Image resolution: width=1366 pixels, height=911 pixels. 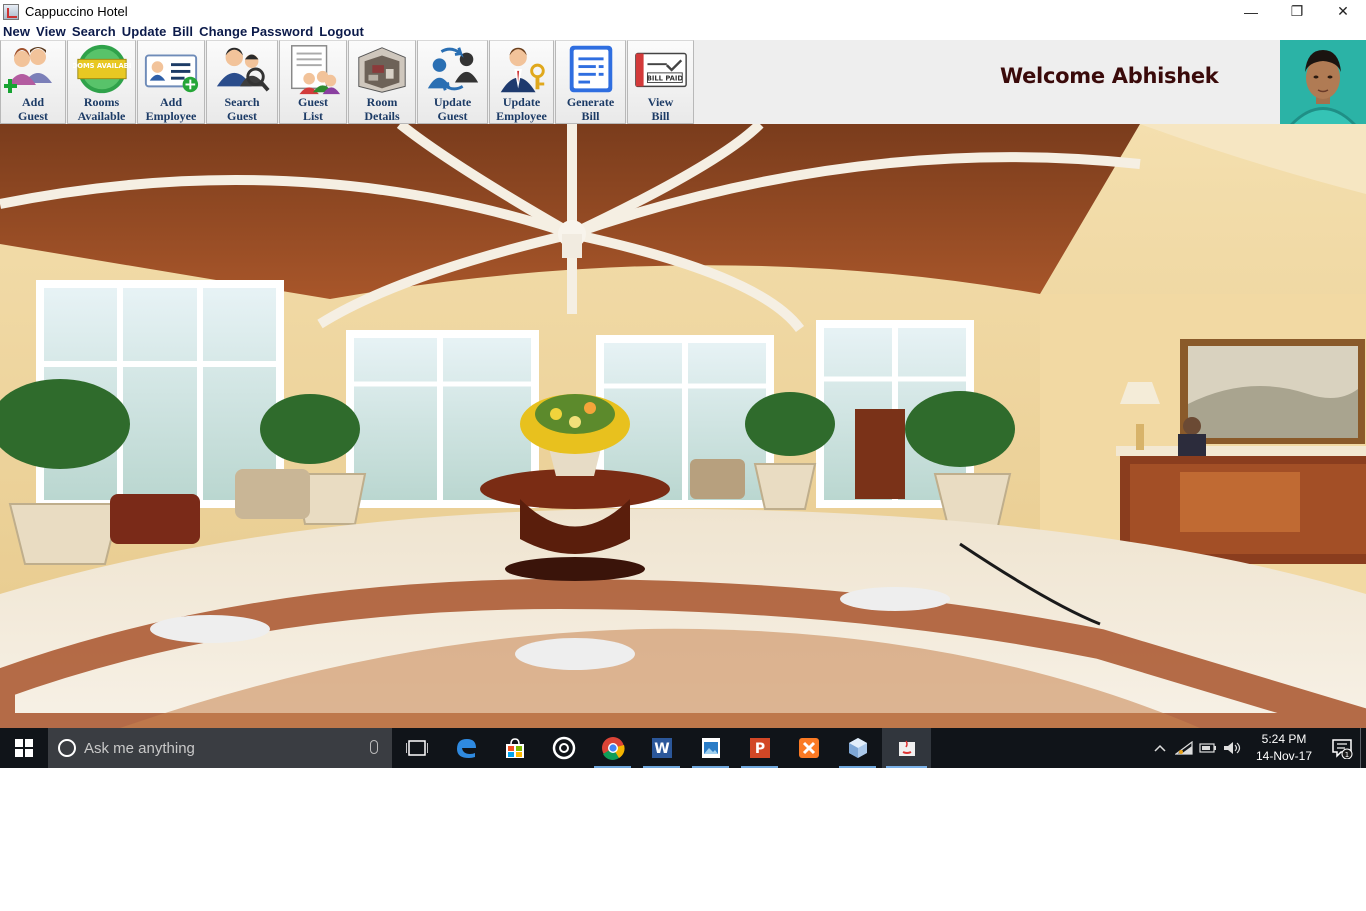 I want to click on powerpoint-icon: P, so click(x=759, y=748).